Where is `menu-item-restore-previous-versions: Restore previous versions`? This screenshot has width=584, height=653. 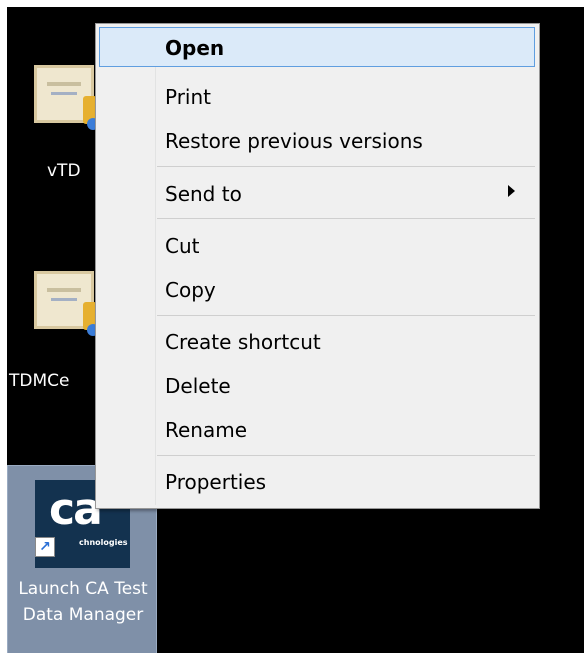 menu-item-restore-previous-versions: Restore previous versions is located at coordinates (317, 140).